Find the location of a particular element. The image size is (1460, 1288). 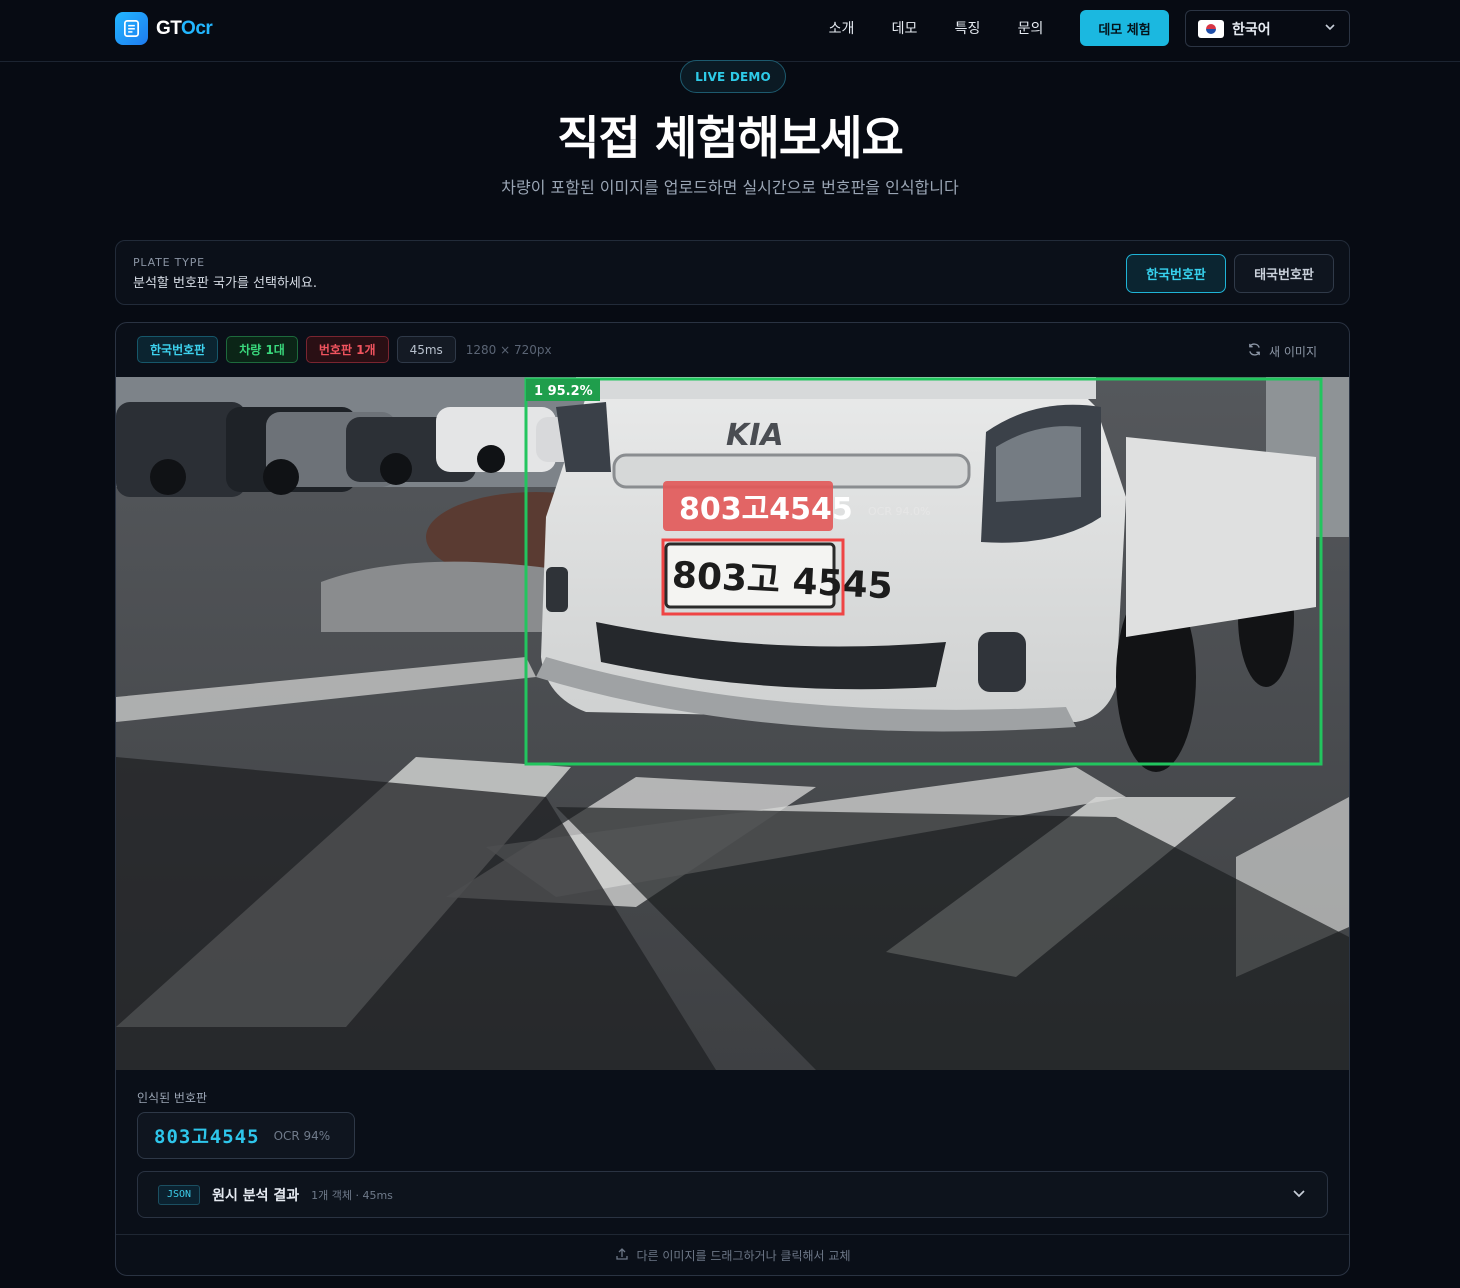

language-select: 한국어 is located at coordinates (1267, 28).